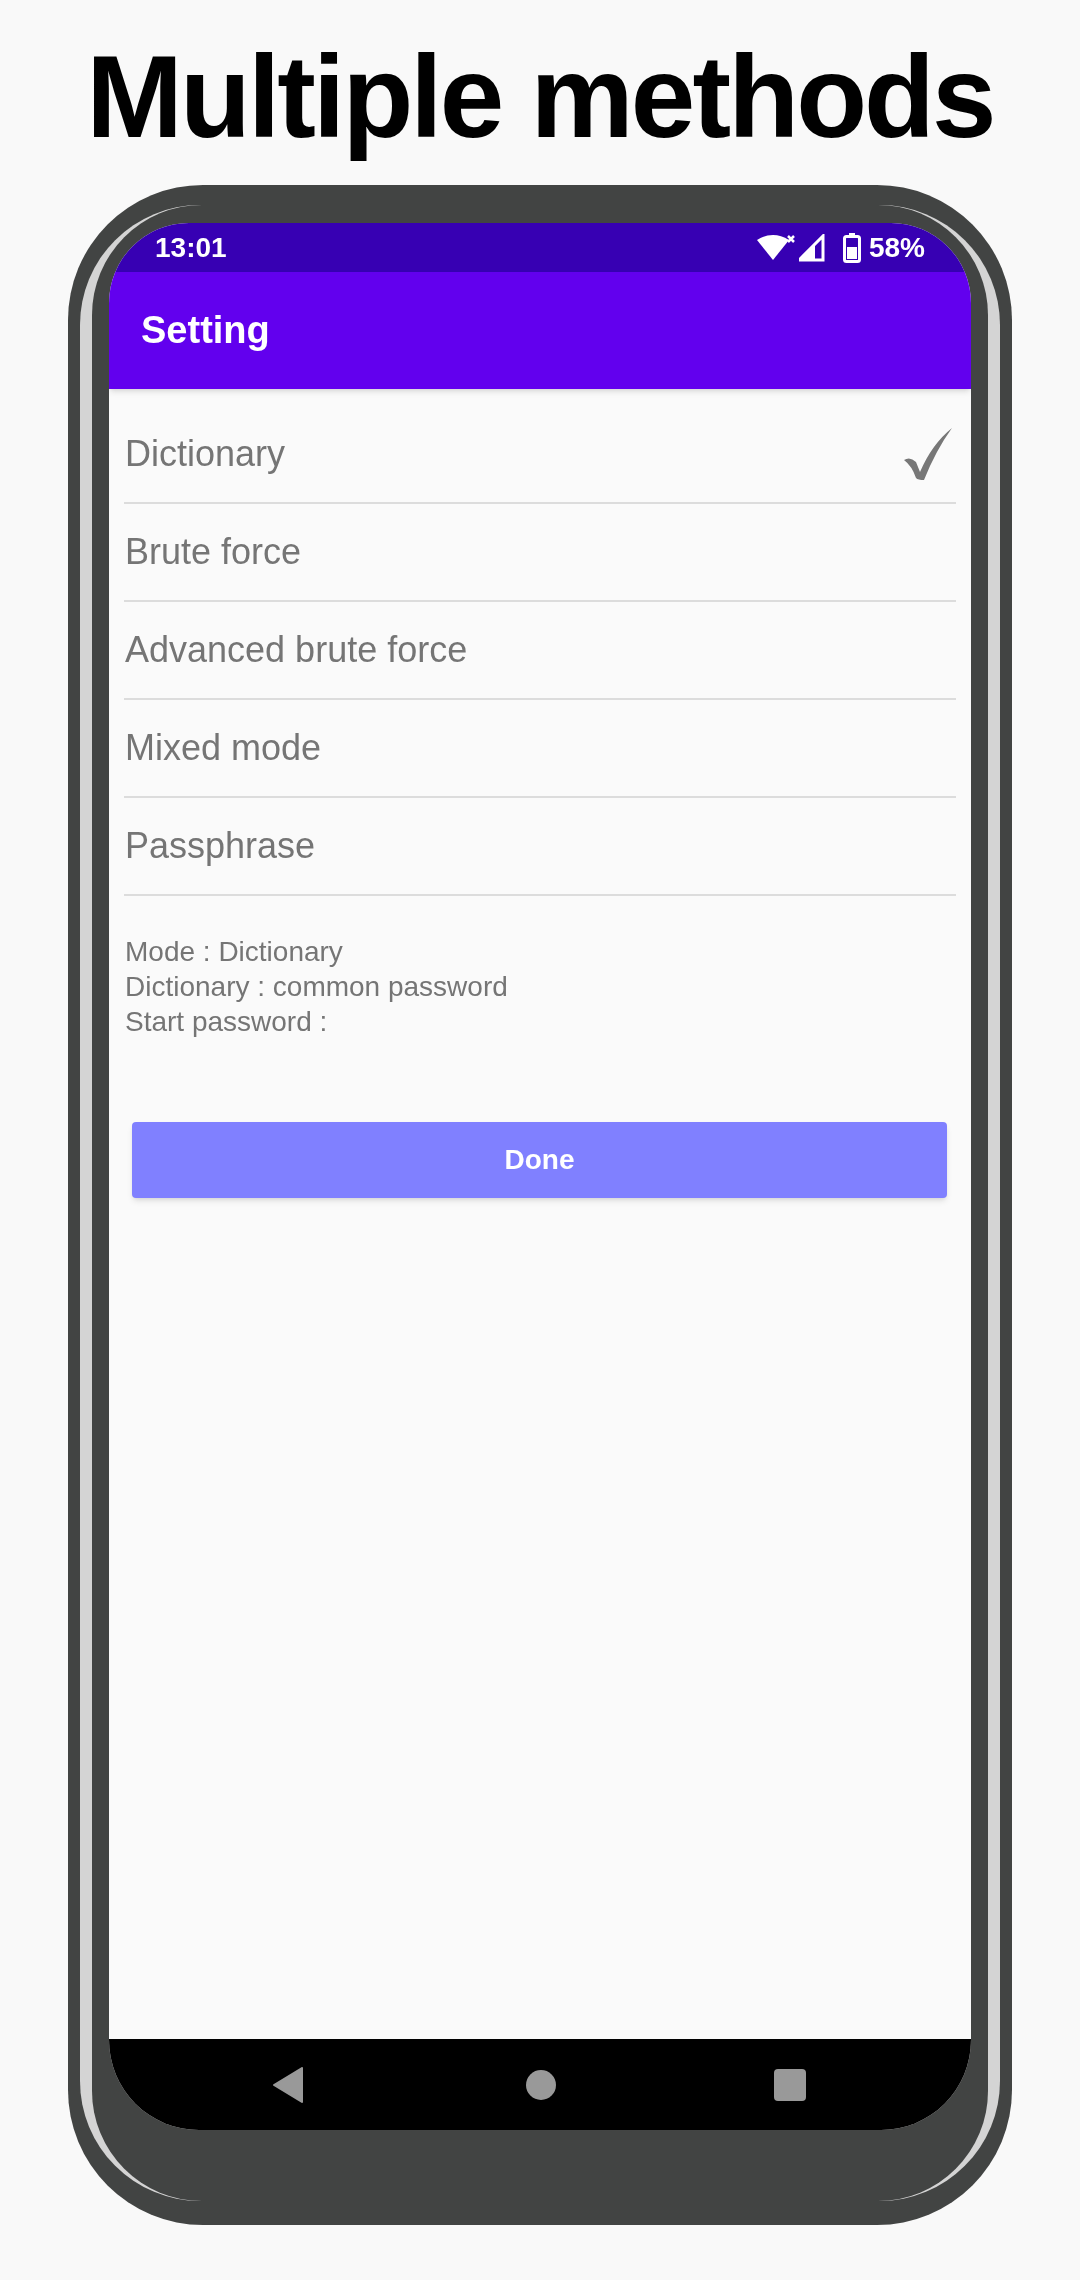 The width and height of the screenshot is (1080, 2280). Describe the element at coordinates (205, 330) in the screenshot. I see `app-bar-title: Setting` at that location.